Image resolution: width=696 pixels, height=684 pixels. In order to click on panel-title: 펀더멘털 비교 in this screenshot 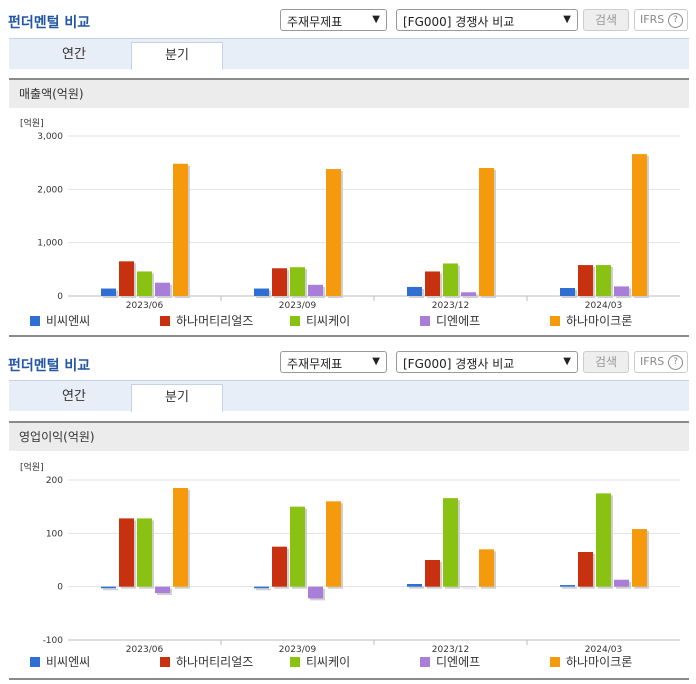, I will do `click(49, 366)`.